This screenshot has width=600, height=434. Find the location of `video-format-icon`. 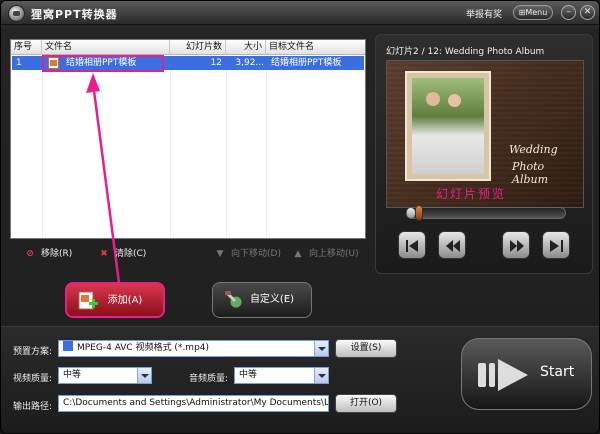

video-format-icon is located at coordinates (68, 346).